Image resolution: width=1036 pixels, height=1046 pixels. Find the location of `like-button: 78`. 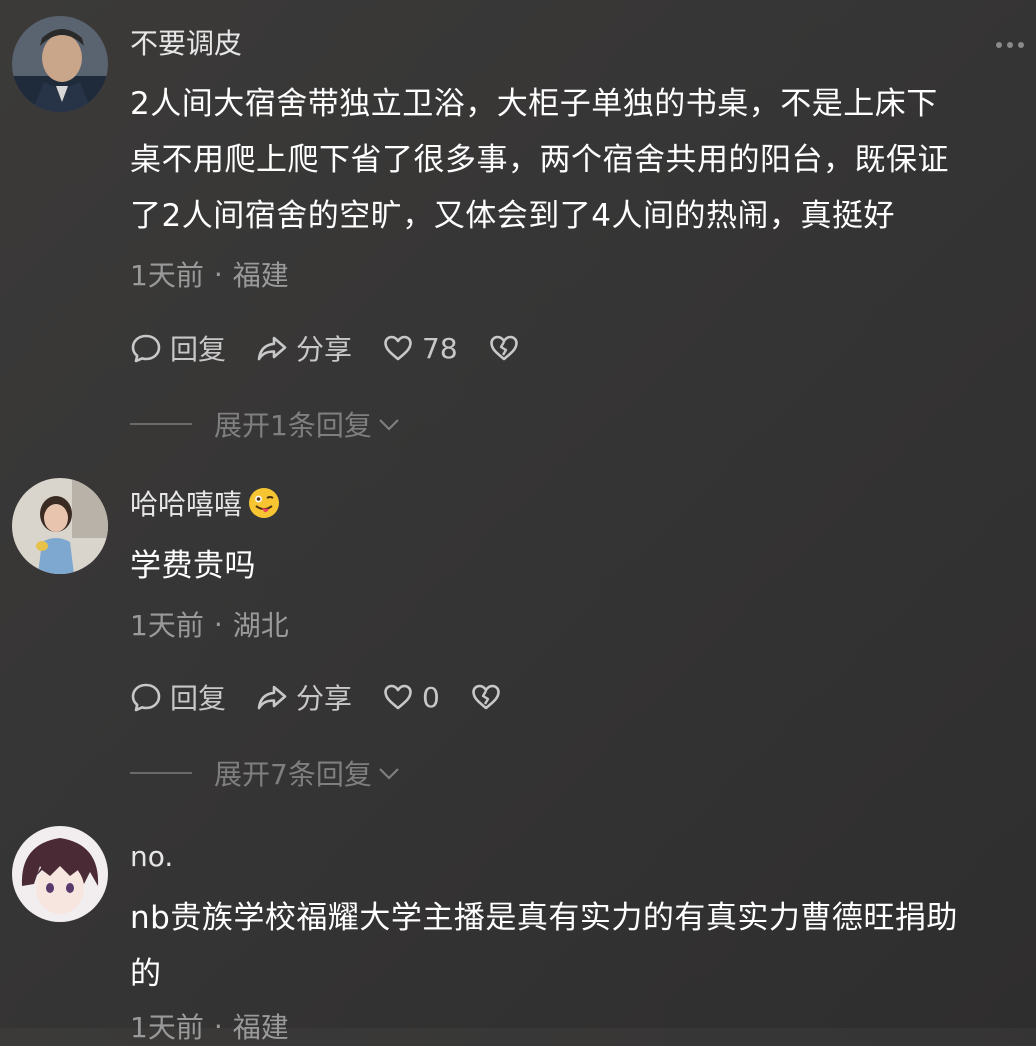

like-button: 78 is located at coordinates (420, 348).